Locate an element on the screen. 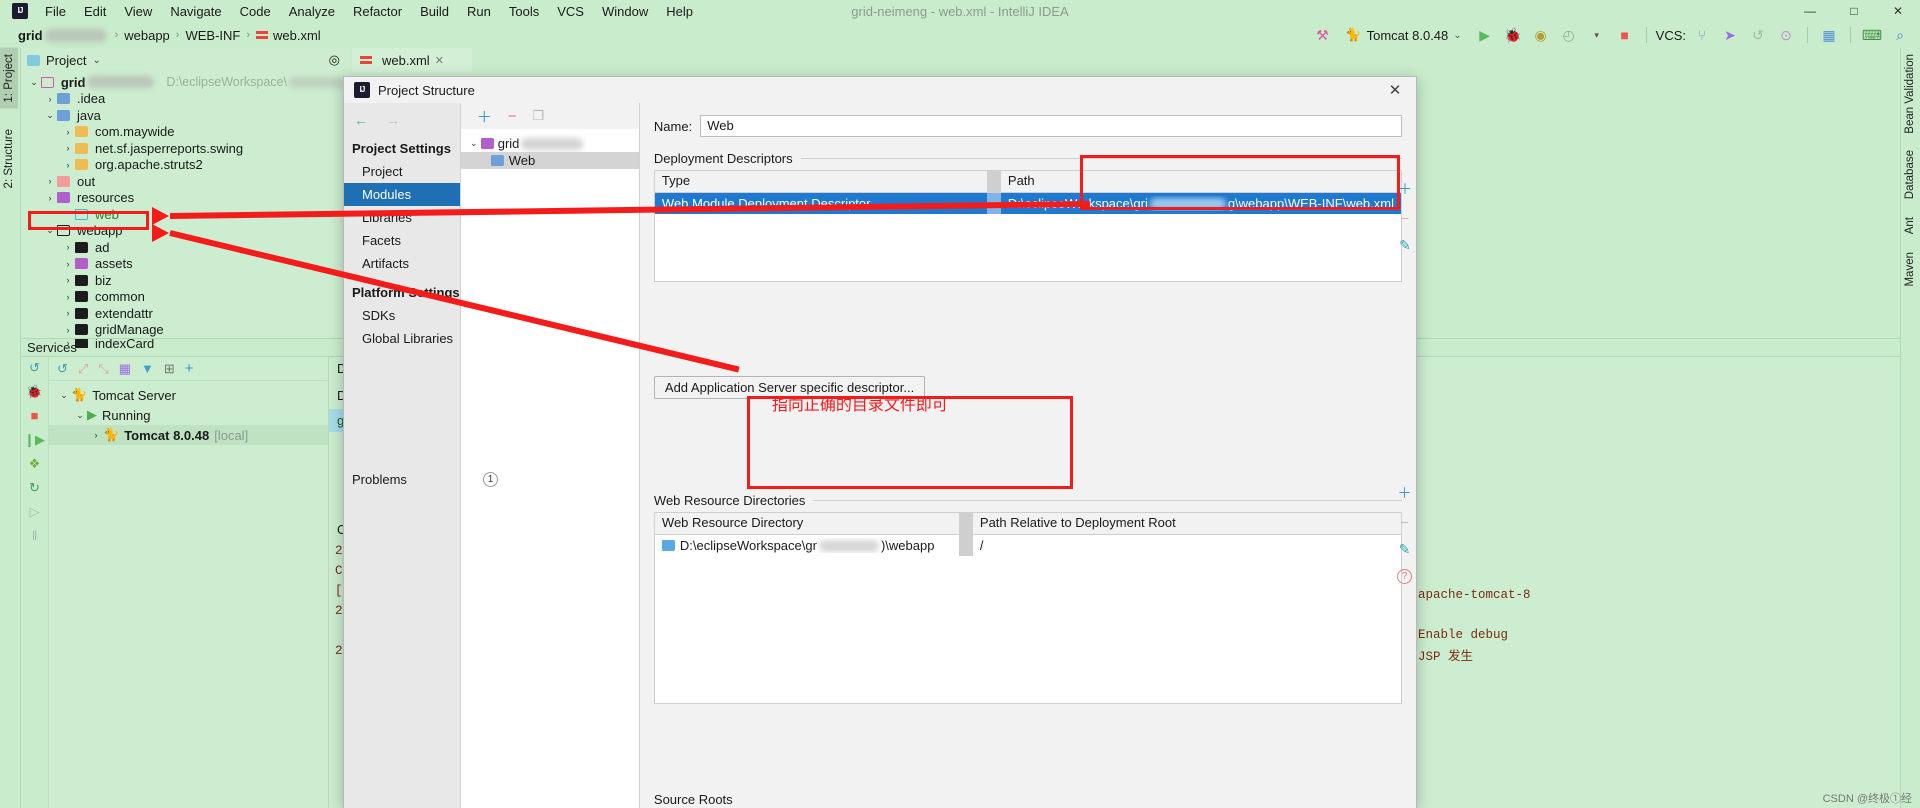 Image resolution: width=1920 pixels, height=808 pixels. run-configuration-selector: 🐈 Tomcat 8.0.48 ⌄ is located at coordinates (1403, 35).